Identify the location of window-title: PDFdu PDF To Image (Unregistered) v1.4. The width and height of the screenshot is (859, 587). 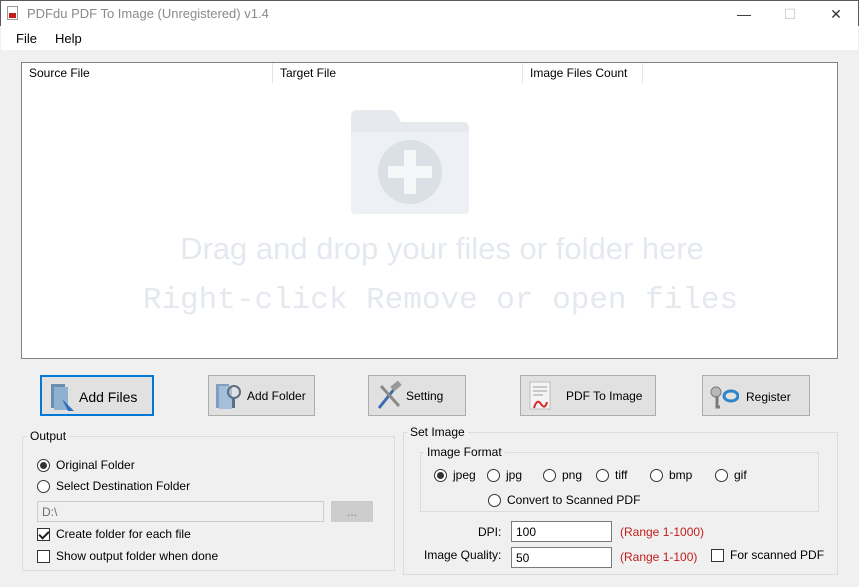
(148, 13).